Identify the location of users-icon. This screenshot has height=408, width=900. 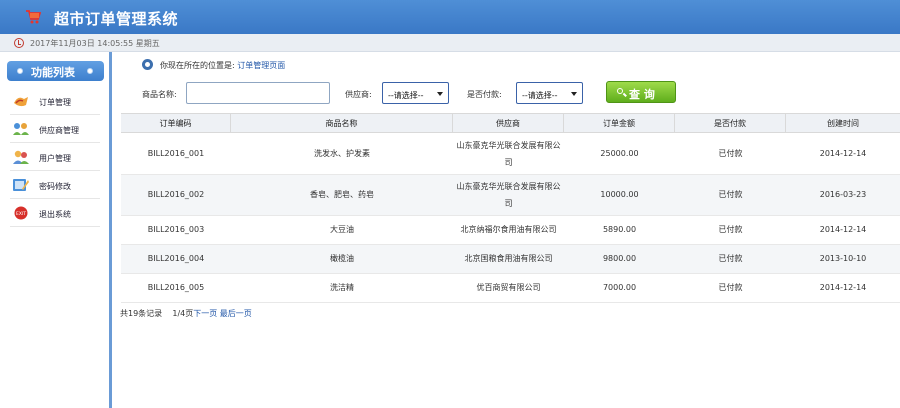
(21, 157).